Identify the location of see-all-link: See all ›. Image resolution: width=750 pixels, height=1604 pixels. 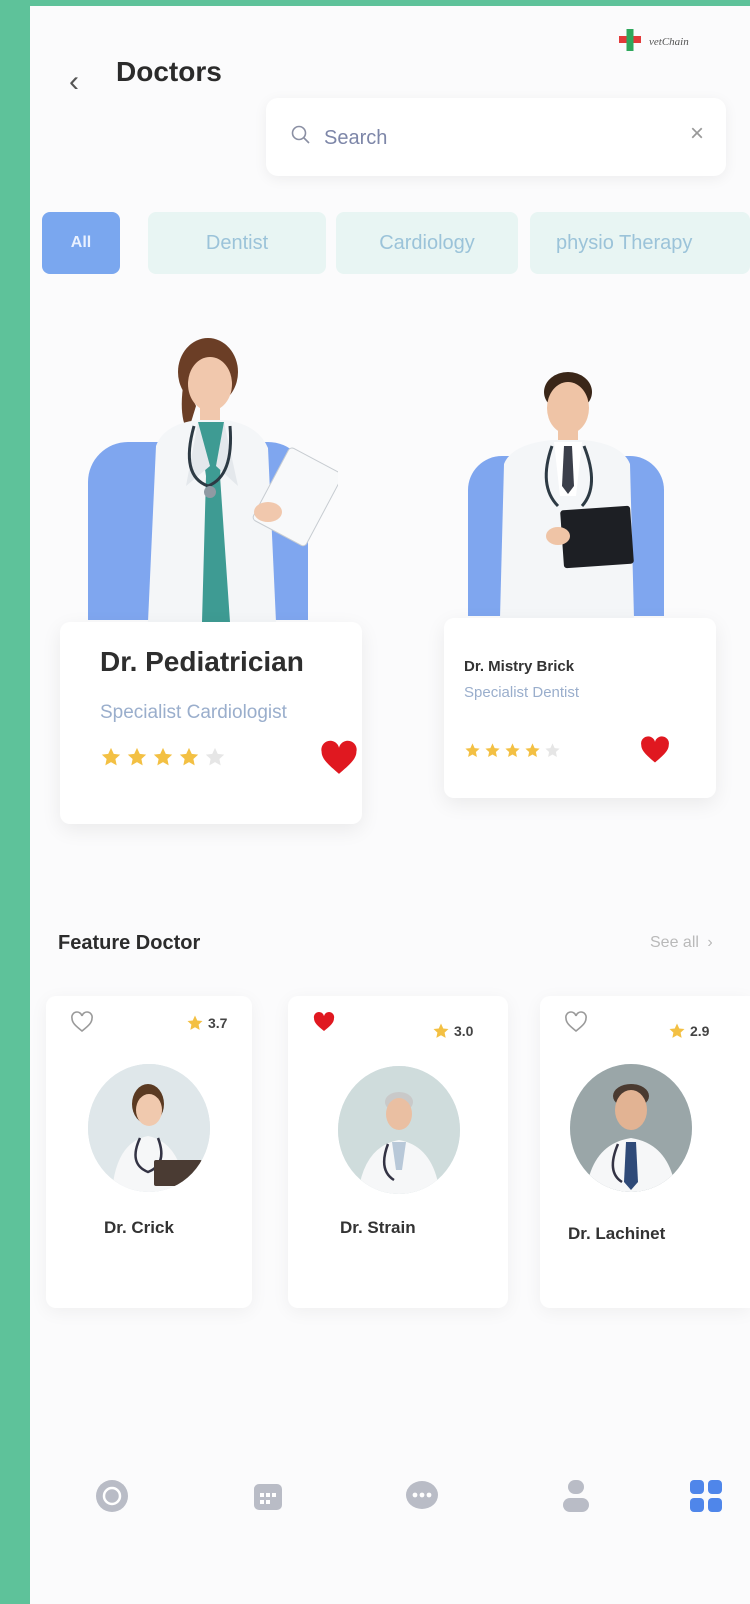
(681, 943).